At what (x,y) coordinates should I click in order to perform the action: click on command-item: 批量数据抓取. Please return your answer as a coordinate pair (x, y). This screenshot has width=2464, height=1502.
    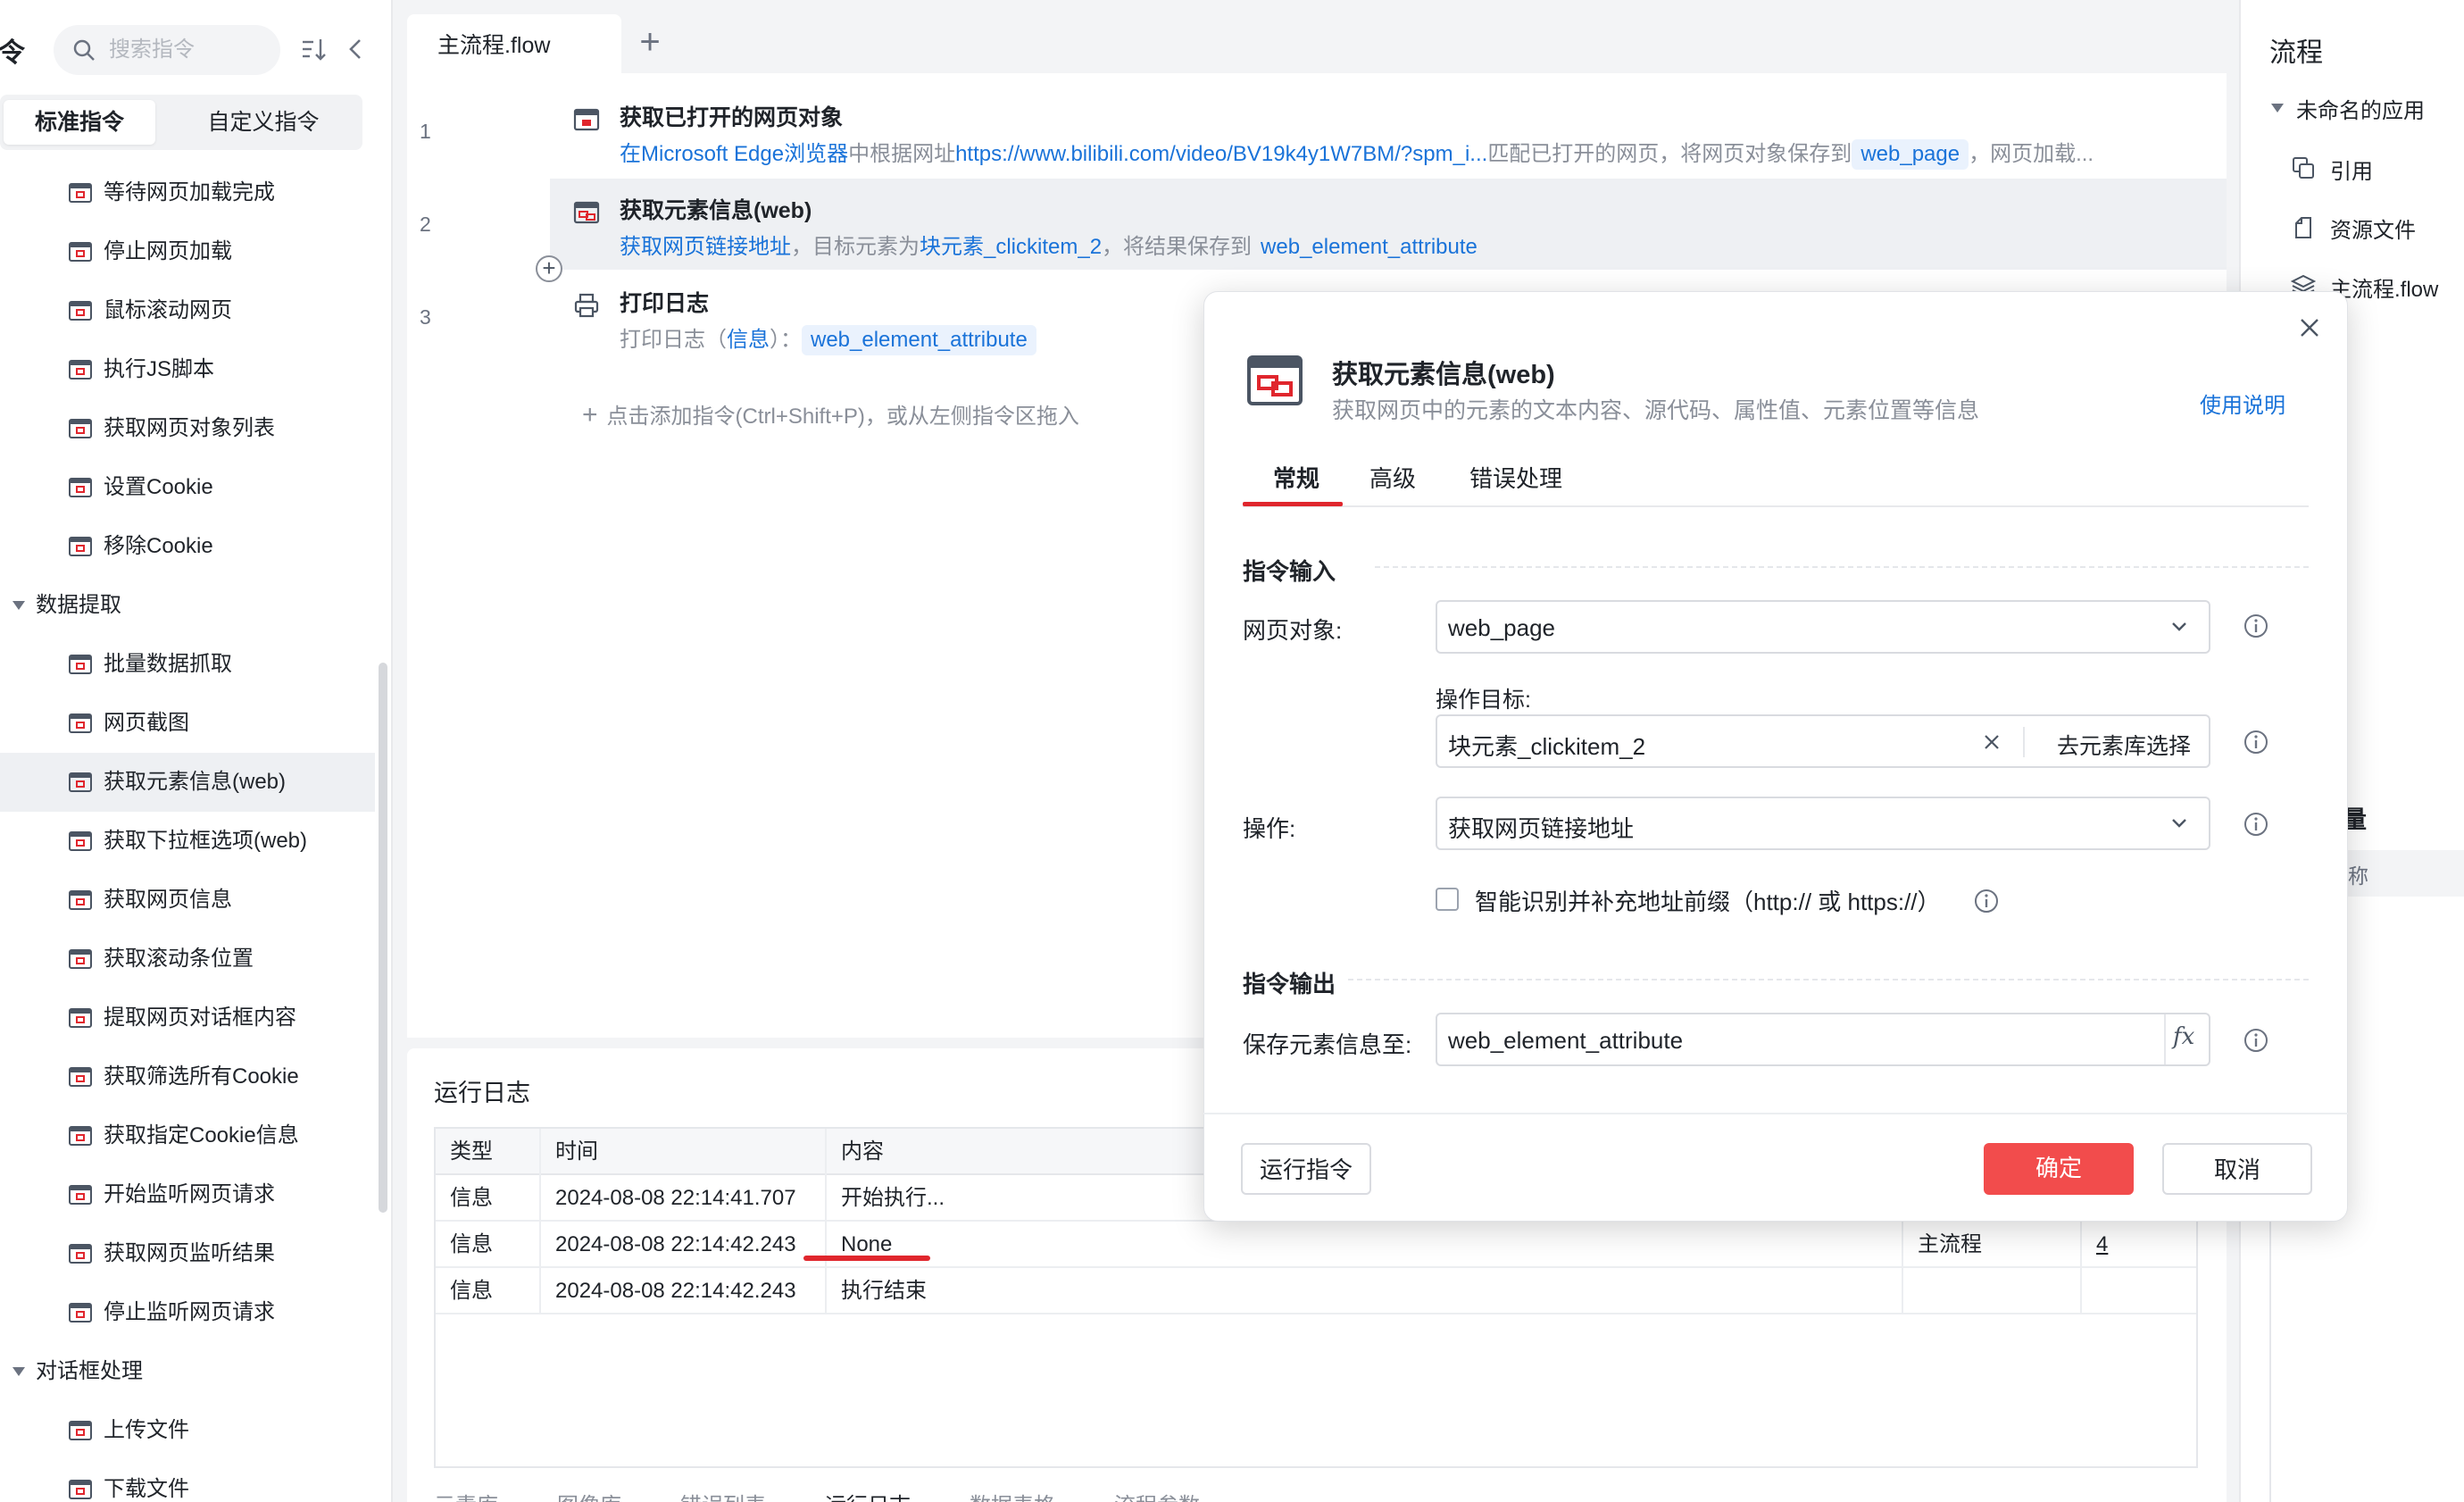
    Looking at the image, I should click on (187, 664).